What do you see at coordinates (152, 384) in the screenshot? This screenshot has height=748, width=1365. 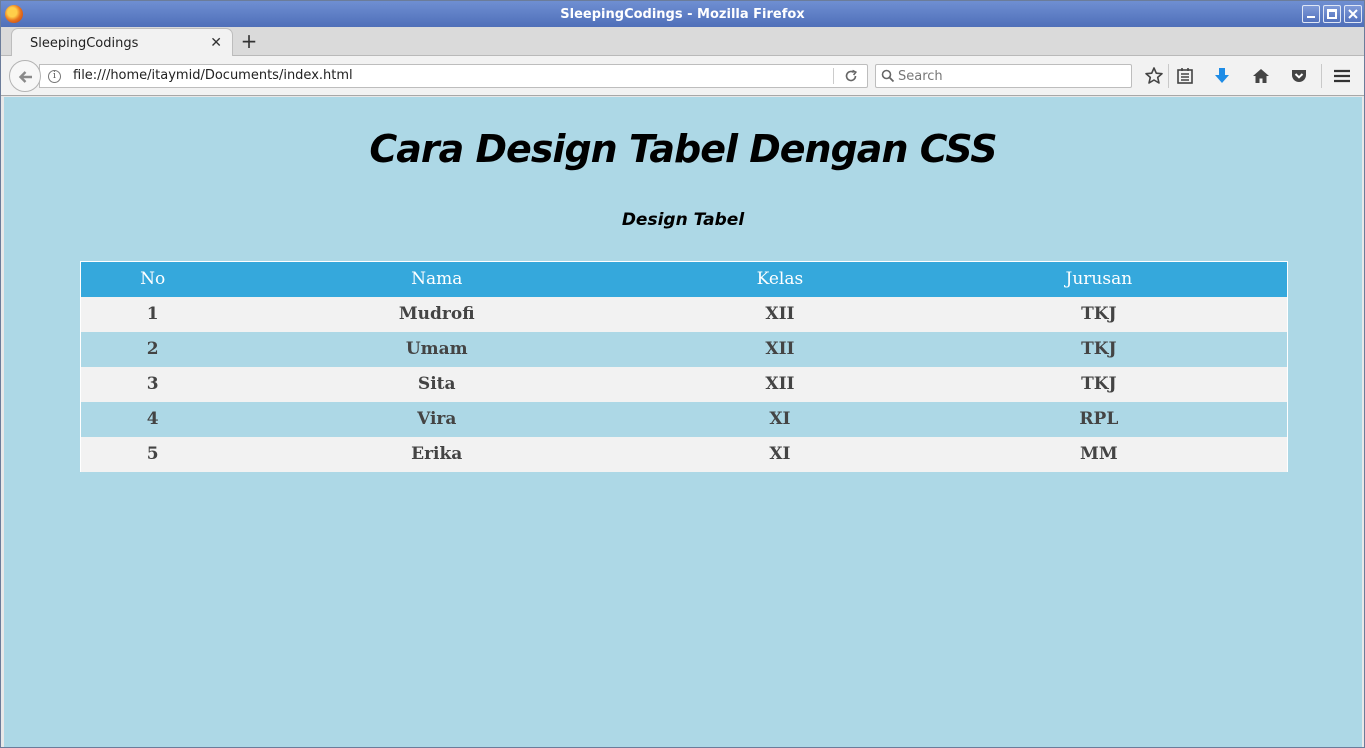 I see `cell-no: 3` at bounding box center [152, 384].